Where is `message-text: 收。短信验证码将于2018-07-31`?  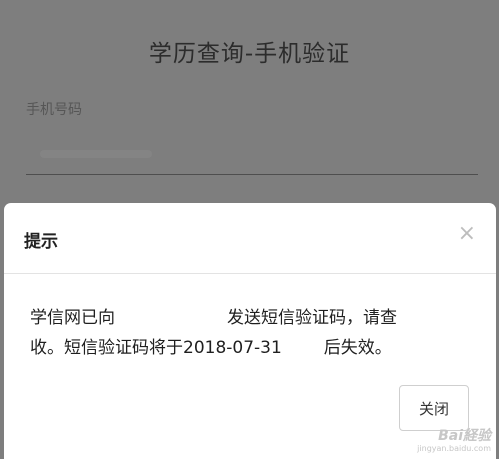
message-text: 收。短信验证码将于2018-07-31 is located at coordinates (156, 348).